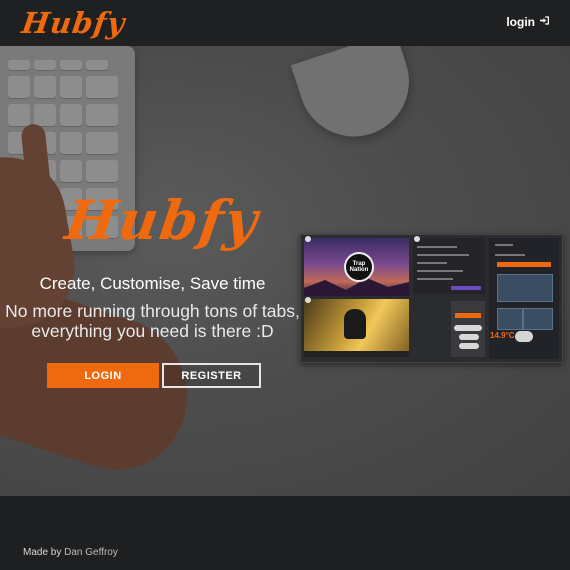  I want to click on footer-credit: Made by Dan Geffroy, so click(70, 552).